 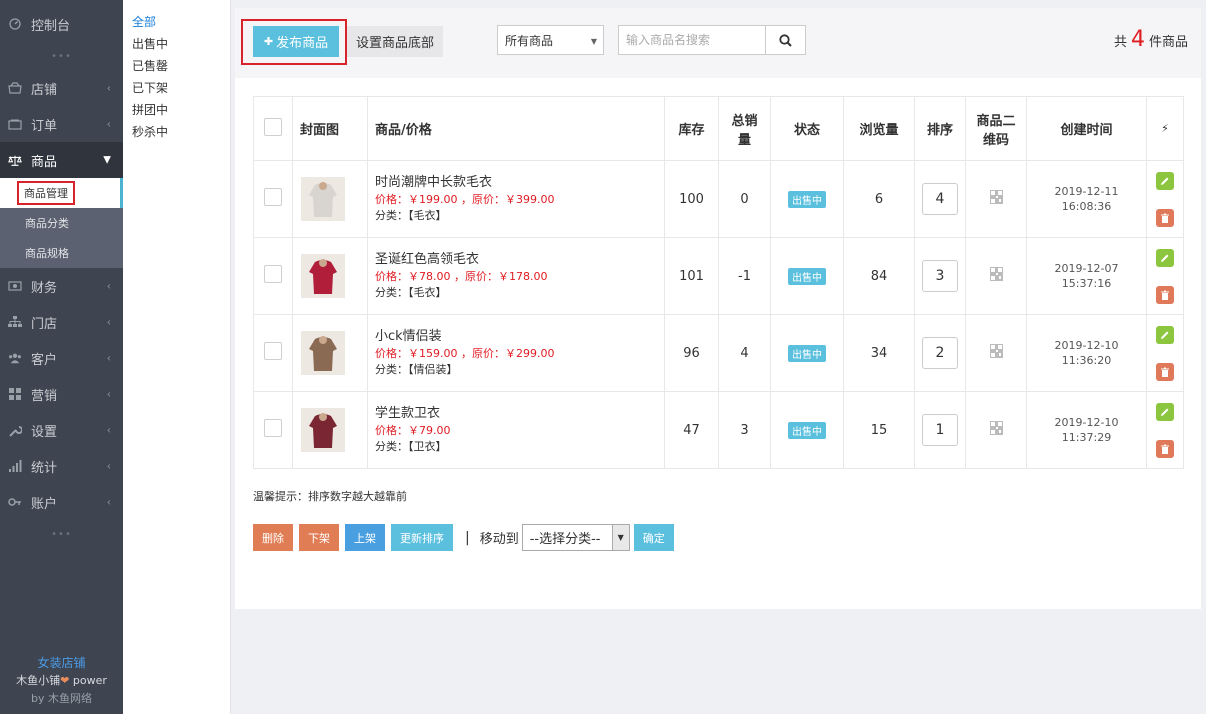 I want to click on brand-footer: 女装店铺 木鱼小铺❤ power by 木鱼网络, so click(x=61, y=684).